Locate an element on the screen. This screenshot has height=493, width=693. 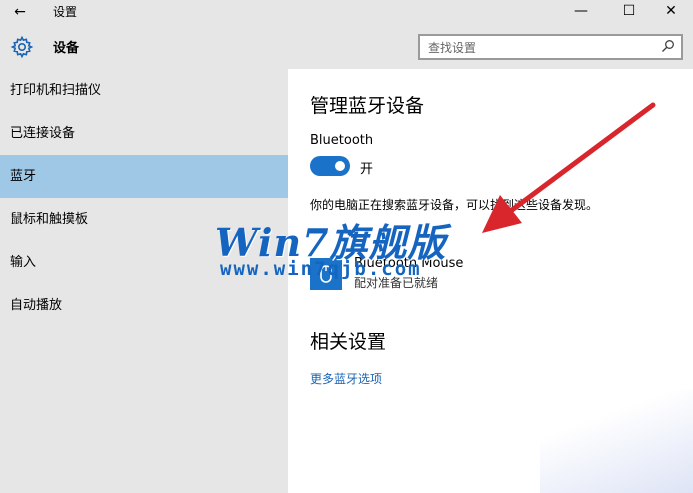
back-button: ← is located at coordinates (20, 12).